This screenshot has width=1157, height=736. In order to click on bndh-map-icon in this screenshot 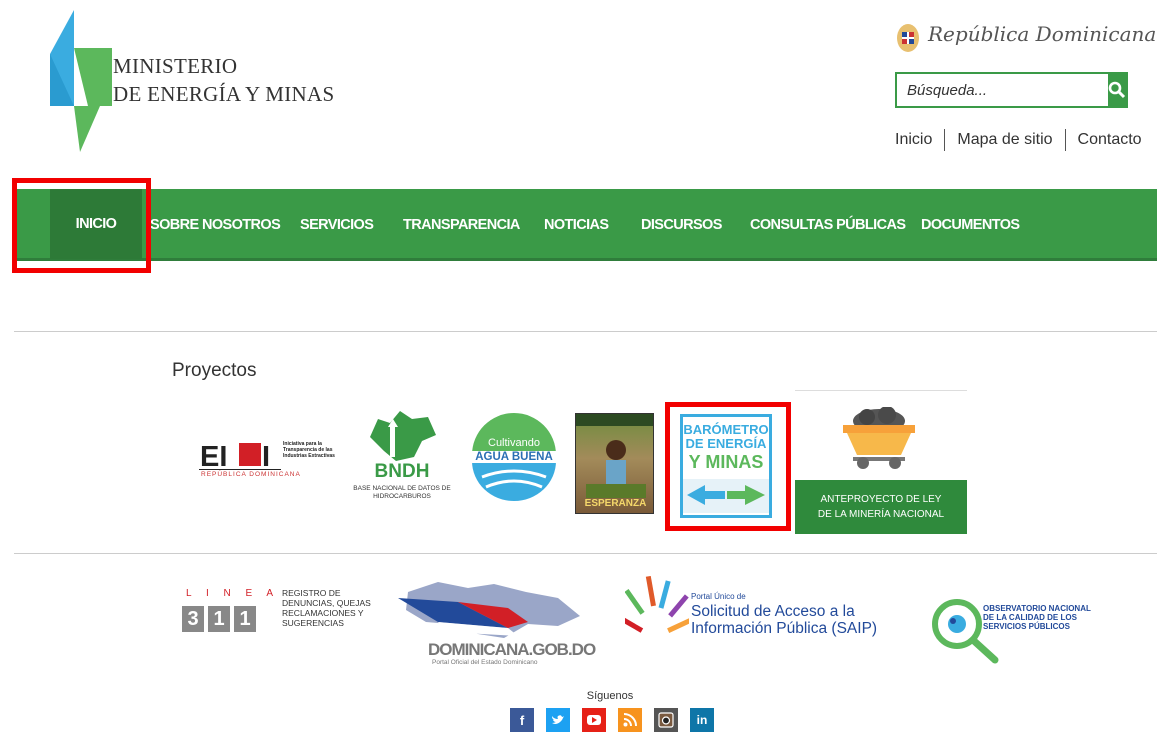, I will do `click(403, 436)`.